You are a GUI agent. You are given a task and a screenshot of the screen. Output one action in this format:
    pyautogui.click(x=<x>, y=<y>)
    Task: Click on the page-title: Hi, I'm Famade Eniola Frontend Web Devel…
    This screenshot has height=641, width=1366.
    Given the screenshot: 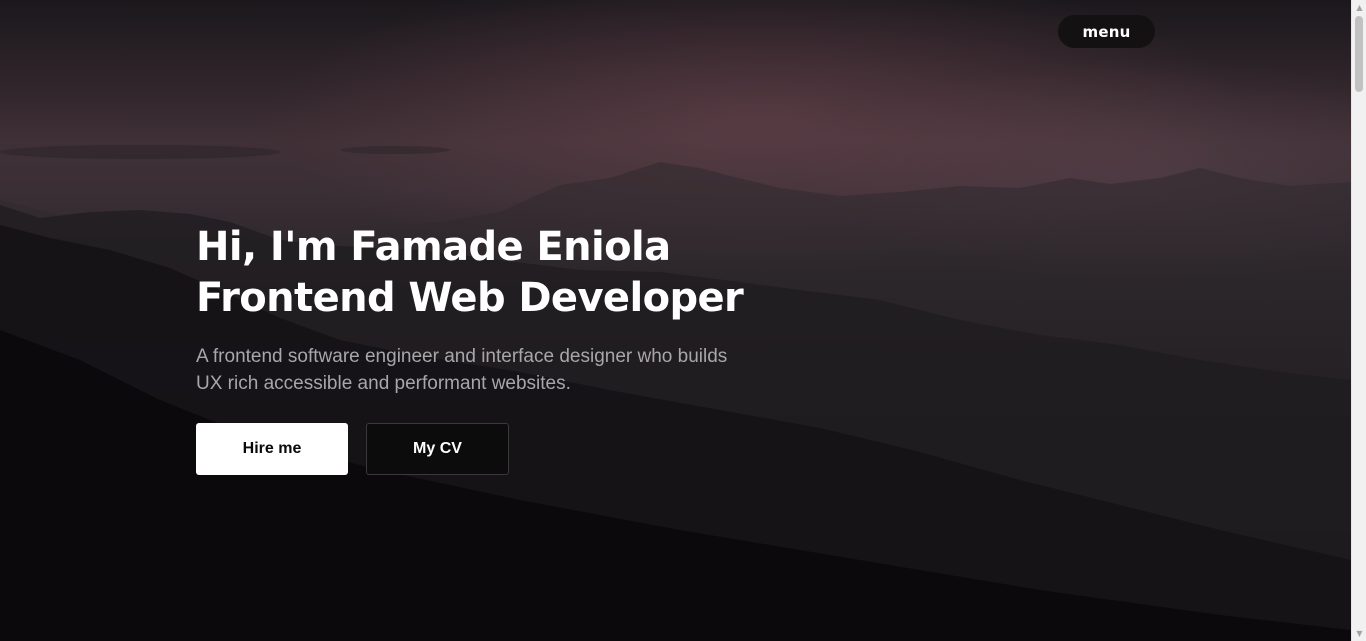 What is the action you would take?
    pyautogui.click(x=546, y=273)
    